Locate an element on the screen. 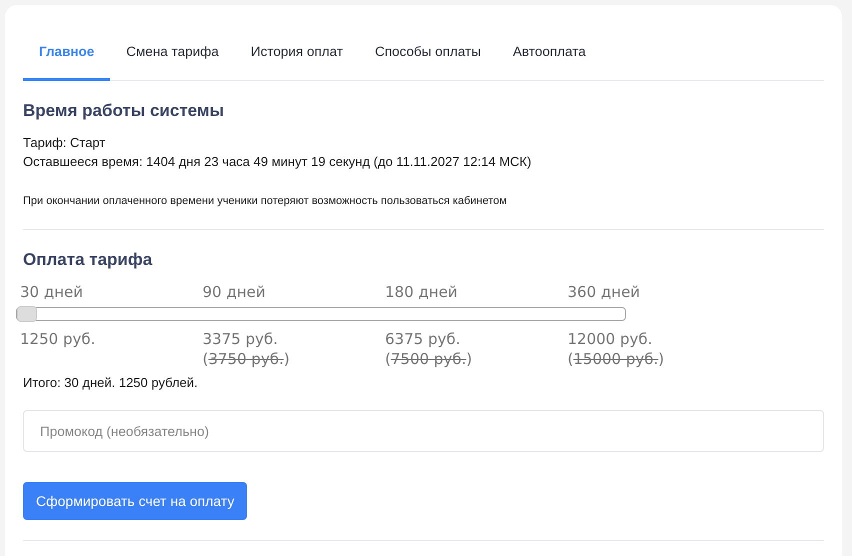  tab: Главное is located at coordinates (66, 54).